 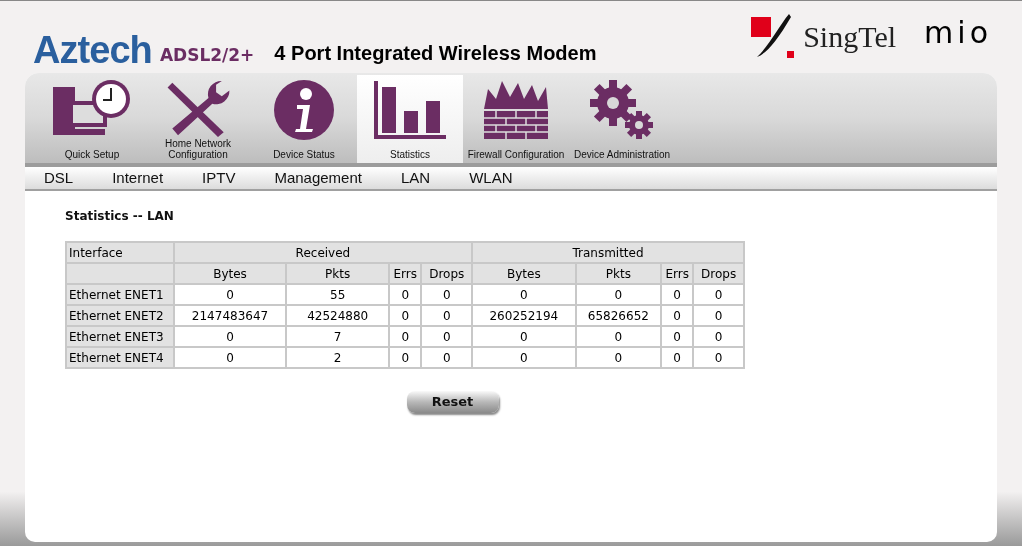 What do you see at coordinates (219, 178) in the screenshot?
I see `subnav-link: IPTV` at bounding box center [219, 178].